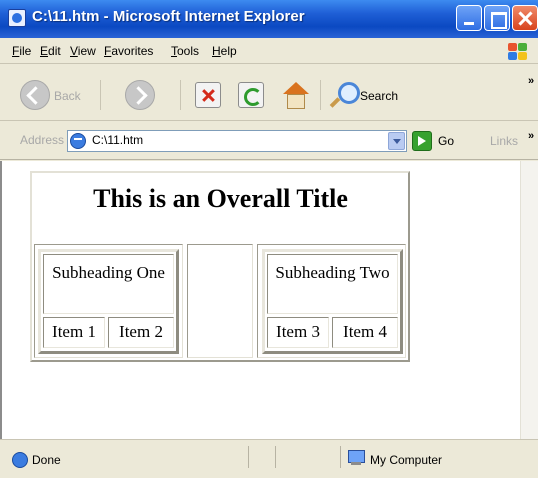  I want to click on links-overflow-chevron: », so click(531, 136).